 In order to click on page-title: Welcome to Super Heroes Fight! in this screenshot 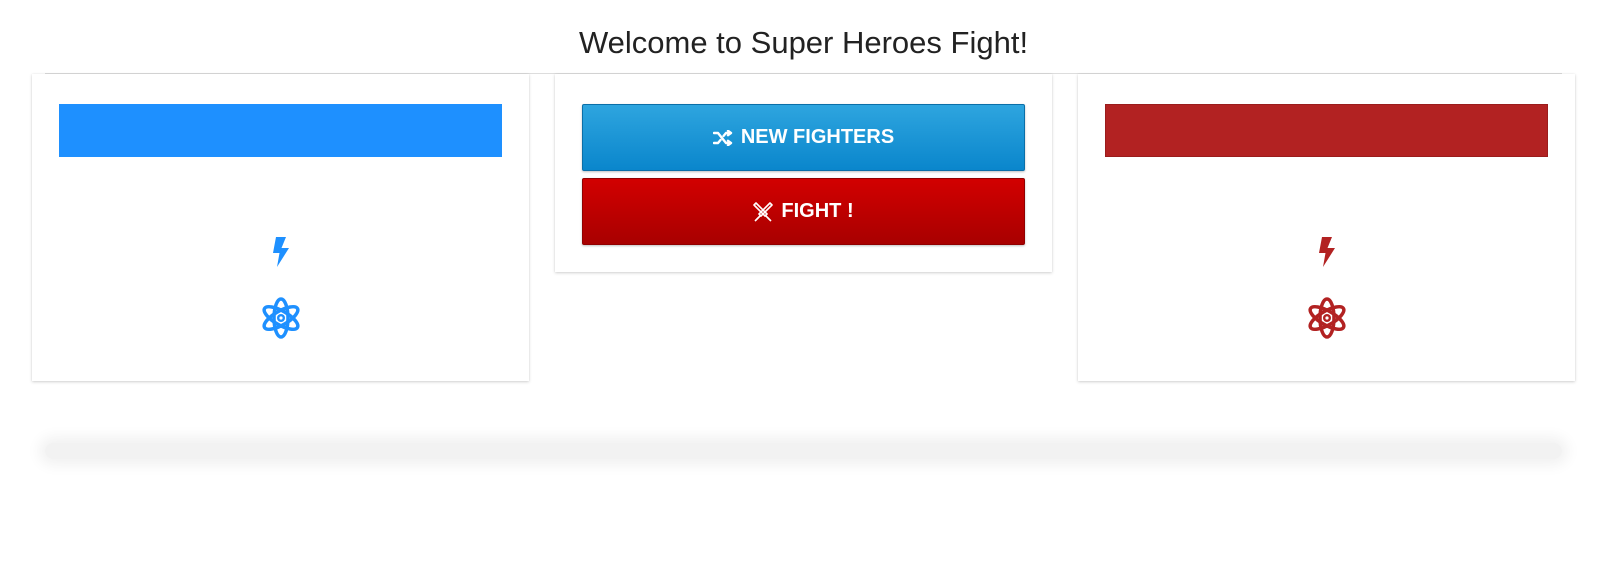, I will do `click(803, 42)`.